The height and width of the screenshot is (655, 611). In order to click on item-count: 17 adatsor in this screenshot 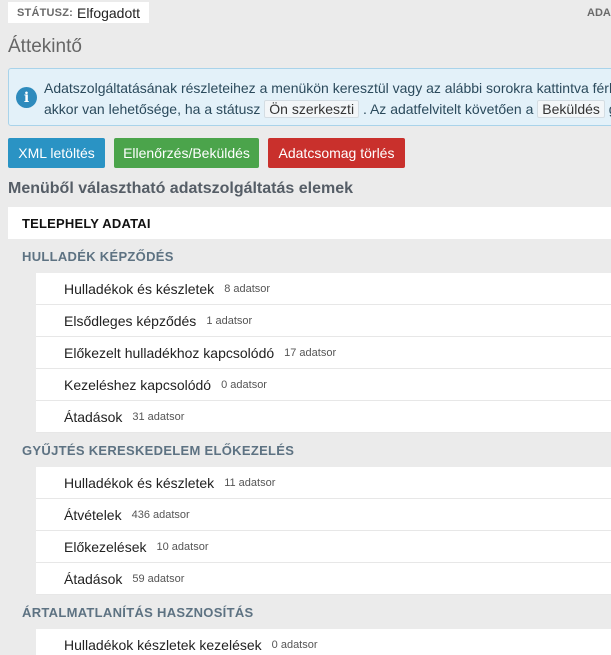, I will do `click(310, 352)`.